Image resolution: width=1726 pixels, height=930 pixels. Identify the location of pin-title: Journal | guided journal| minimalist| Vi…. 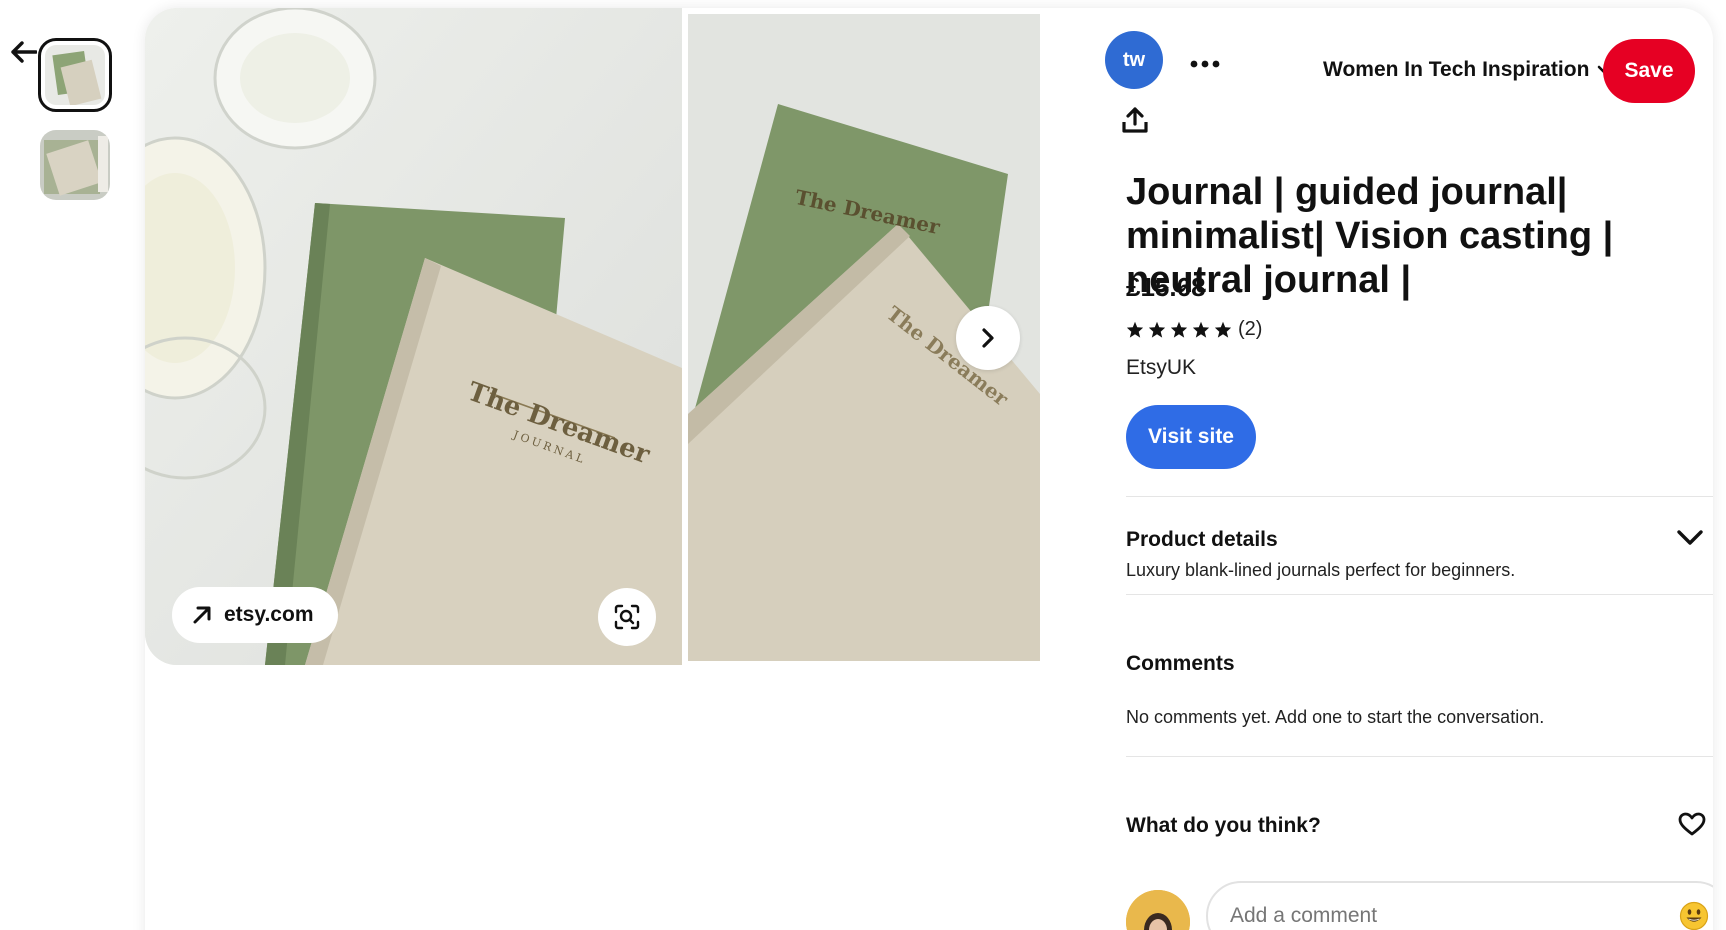
(1370, 236).